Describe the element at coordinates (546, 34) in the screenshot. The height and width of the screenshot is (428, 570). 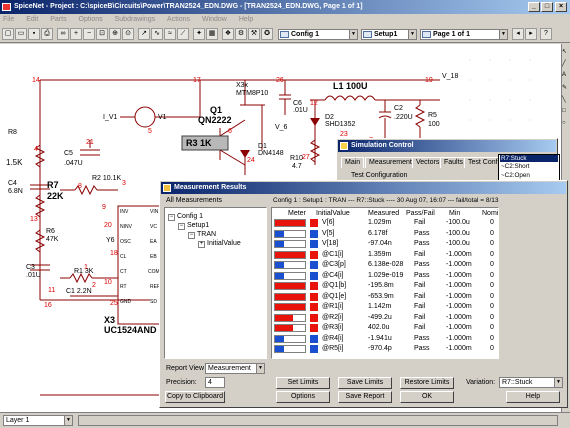
I see `help-icon: ?` at that location.